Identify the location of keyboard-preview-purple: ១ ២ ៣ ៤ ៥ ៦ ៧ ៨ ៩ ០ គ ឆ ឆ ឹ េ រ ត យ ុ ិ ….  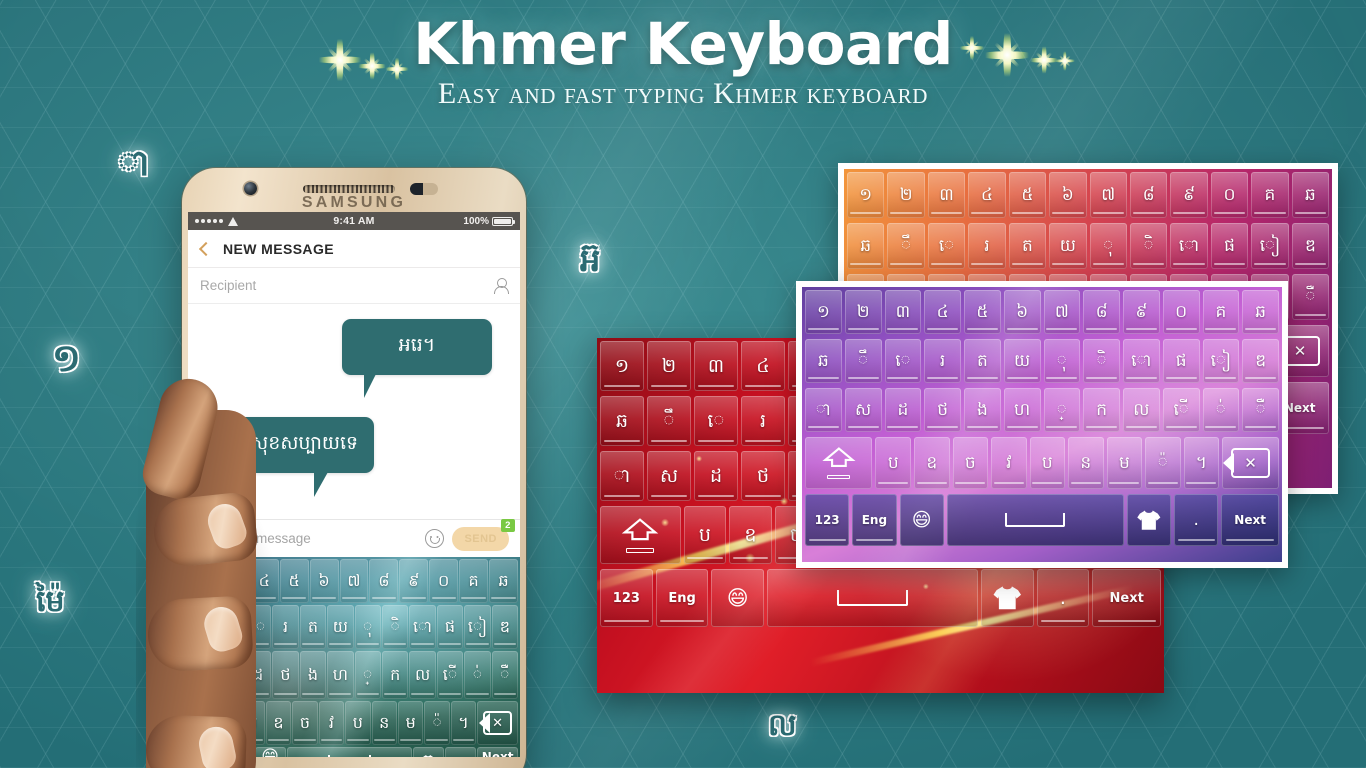
(1042, 424).